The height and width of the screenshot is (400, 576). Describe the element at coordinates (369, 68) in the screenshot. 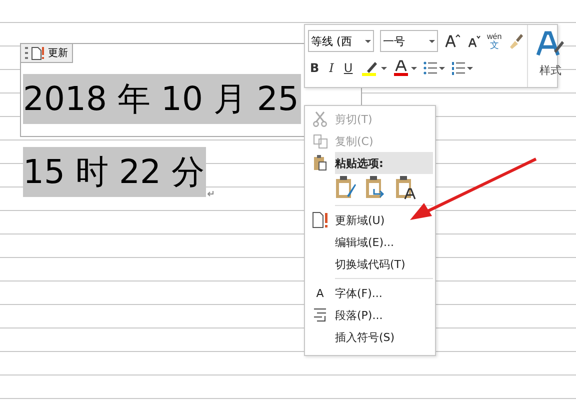

I see `highlight-icon` at that location.